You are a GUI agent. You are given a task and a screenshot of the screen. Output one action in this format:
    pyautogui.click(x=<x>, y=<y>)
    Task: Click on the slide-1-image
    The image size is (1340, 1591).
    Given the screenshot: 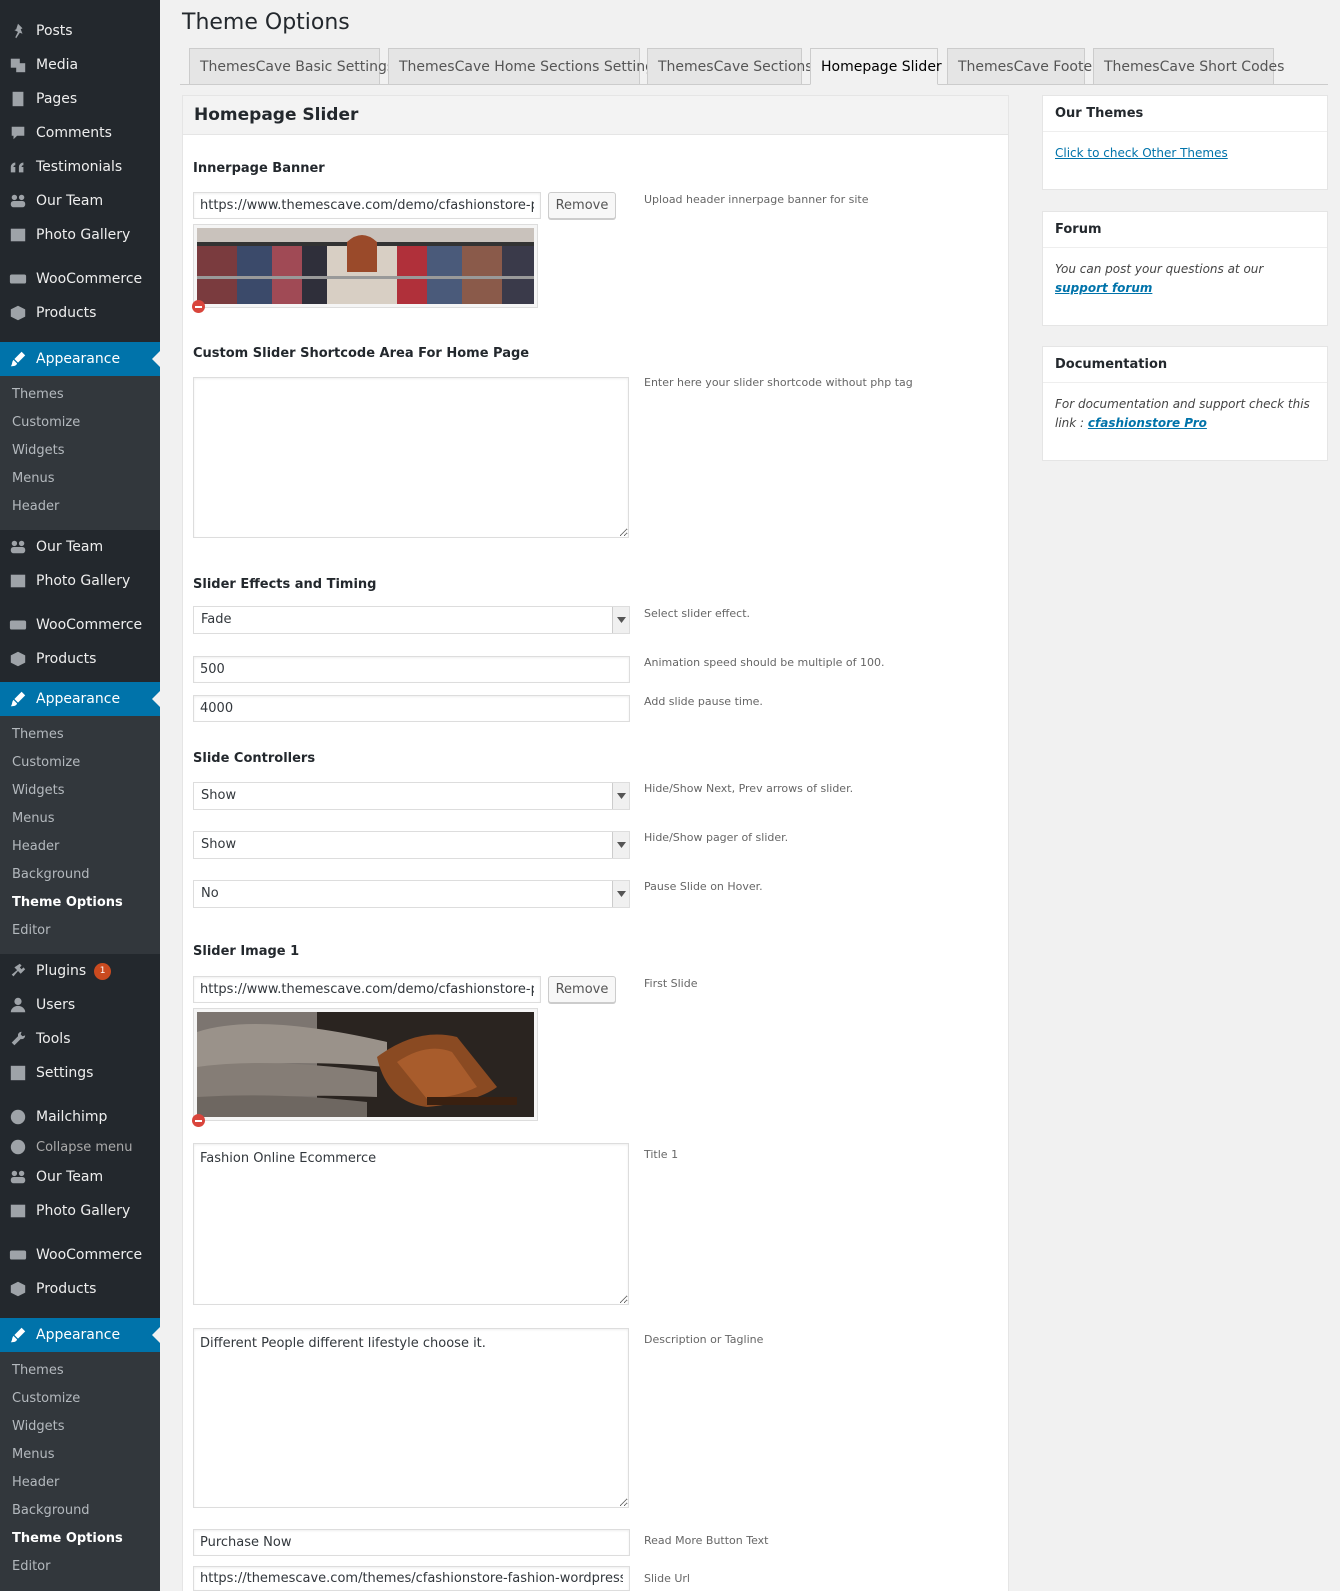 What is the action you would take?
    pyautogui.click(x=365, y=1064)
    